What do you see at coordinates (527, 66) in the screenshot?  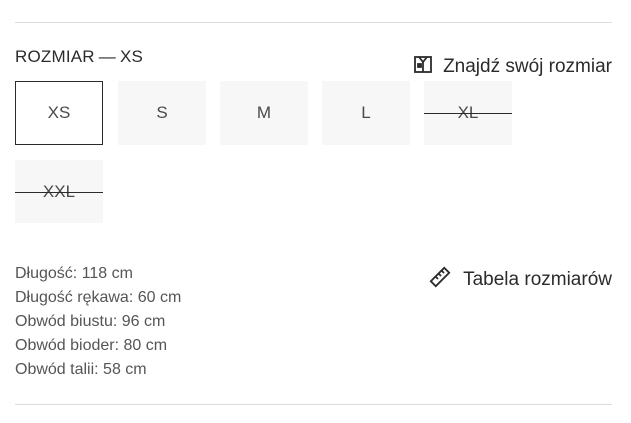 I see `find-your-size-label: Znajdź swój rozmiar` at bounding box center [527, 66].